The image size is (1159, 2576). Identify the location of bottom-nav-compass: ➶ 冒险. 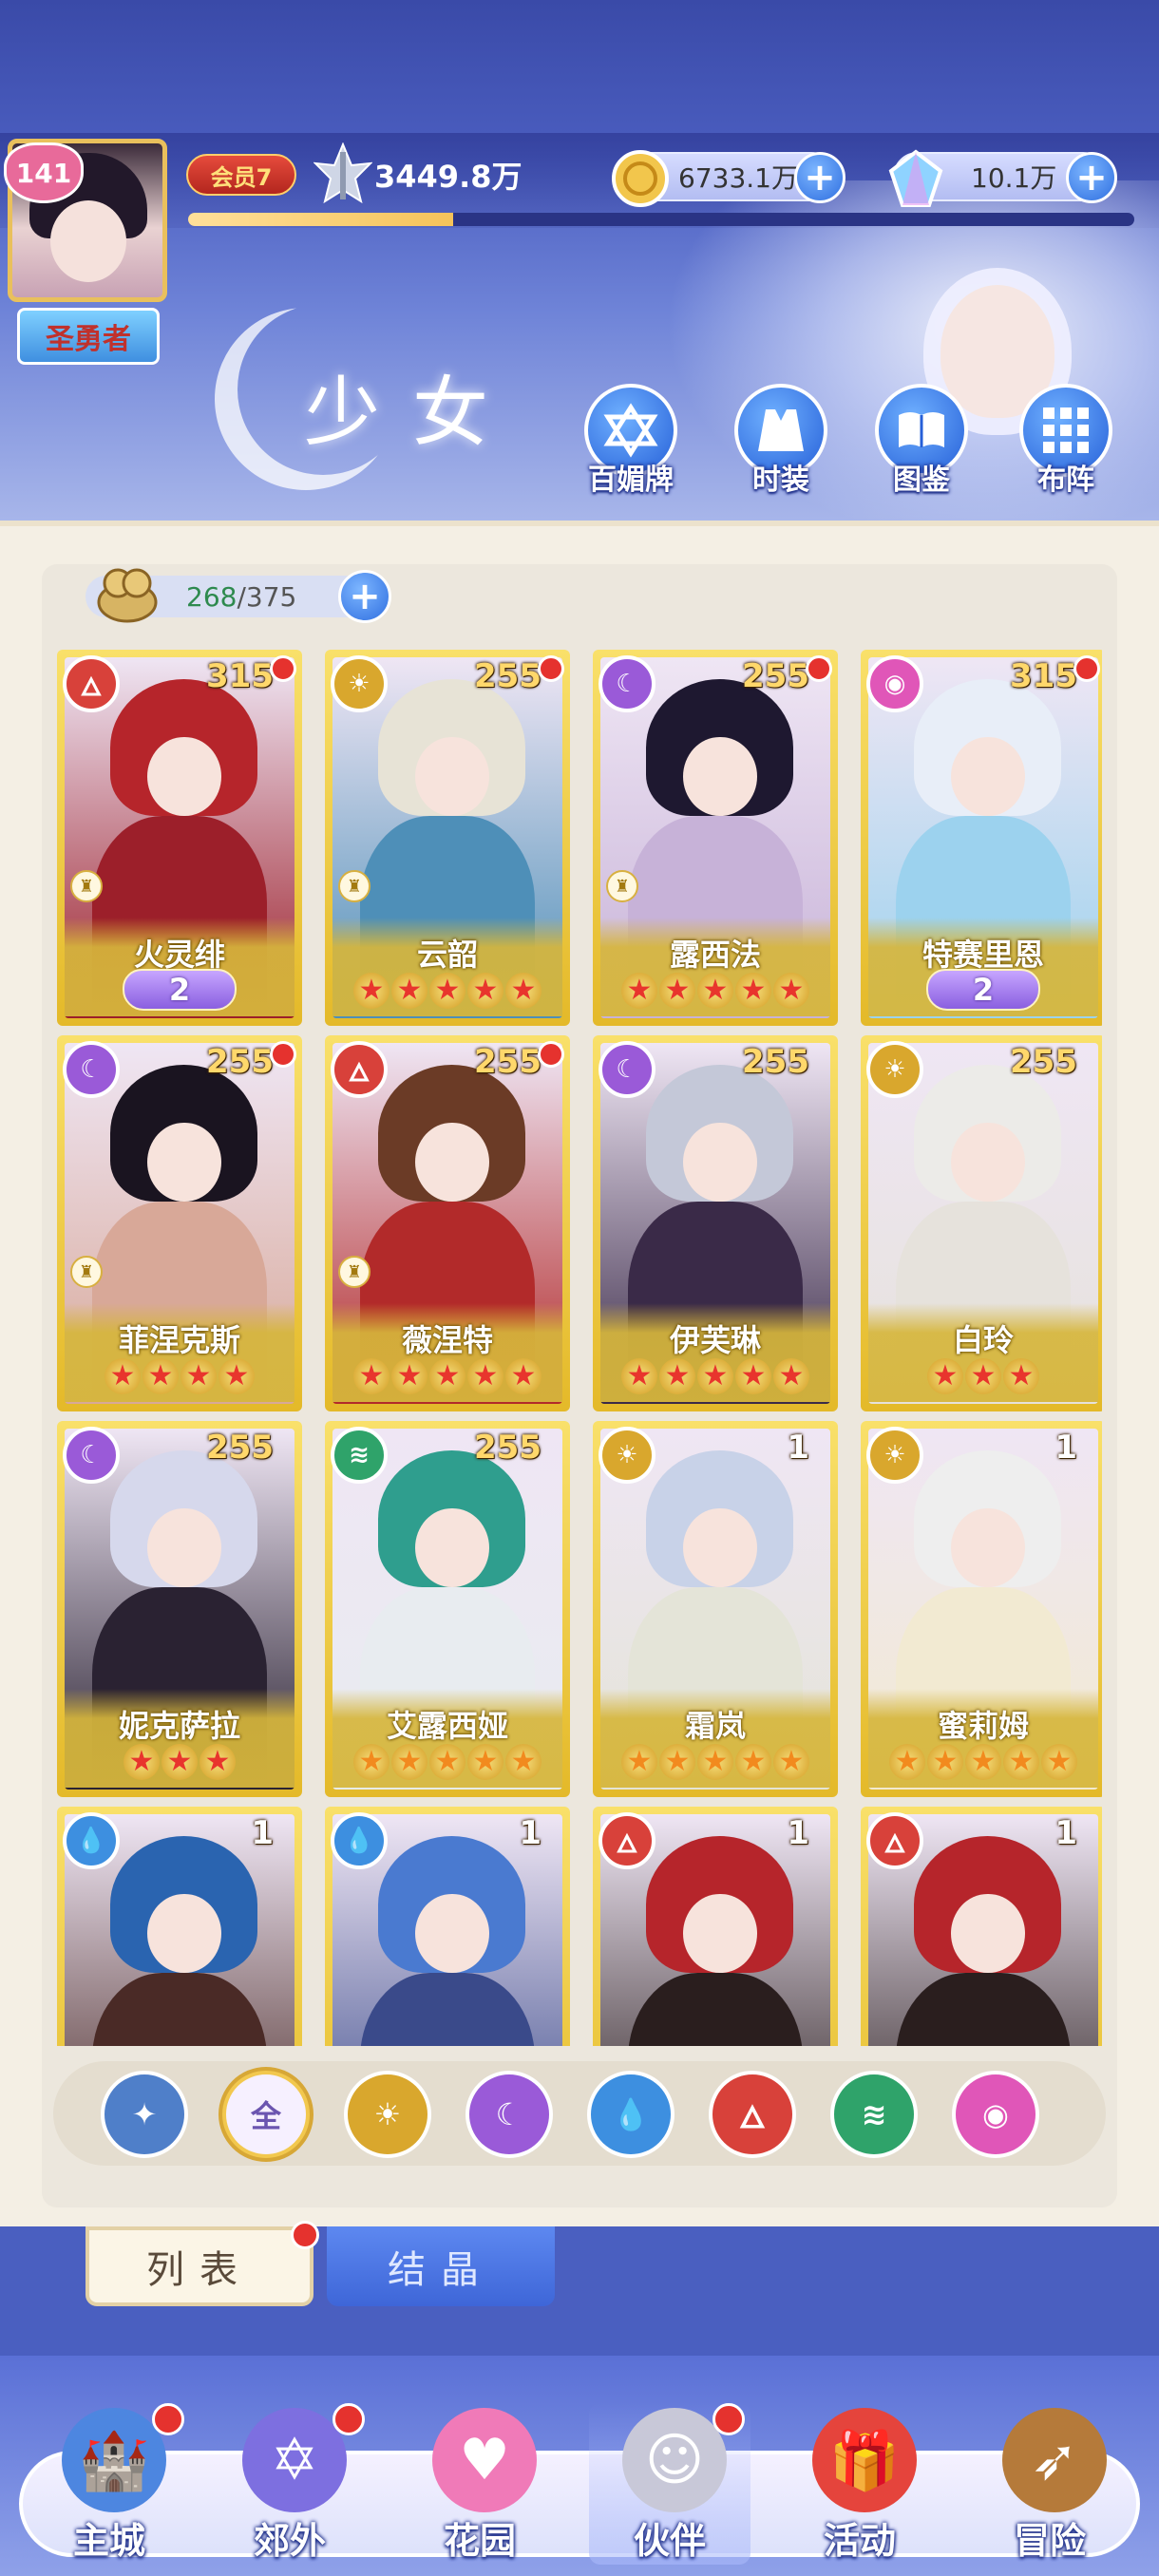
(1049, 2484).